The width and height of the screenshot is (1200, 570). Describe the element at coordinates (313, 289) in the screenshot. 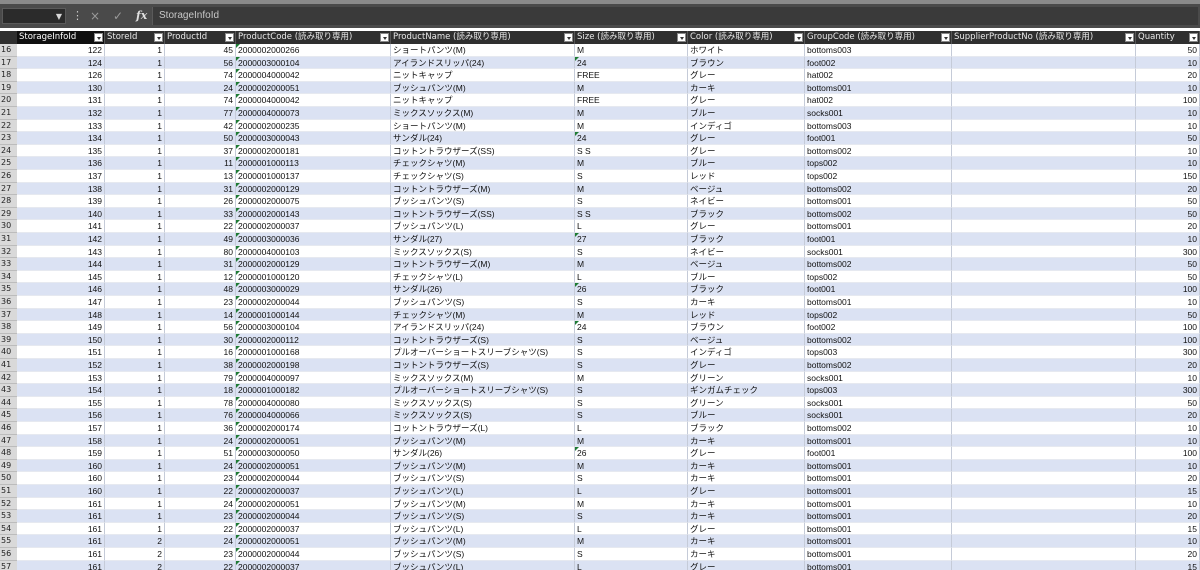

I see `cell-code: 2000003000029` at that location.